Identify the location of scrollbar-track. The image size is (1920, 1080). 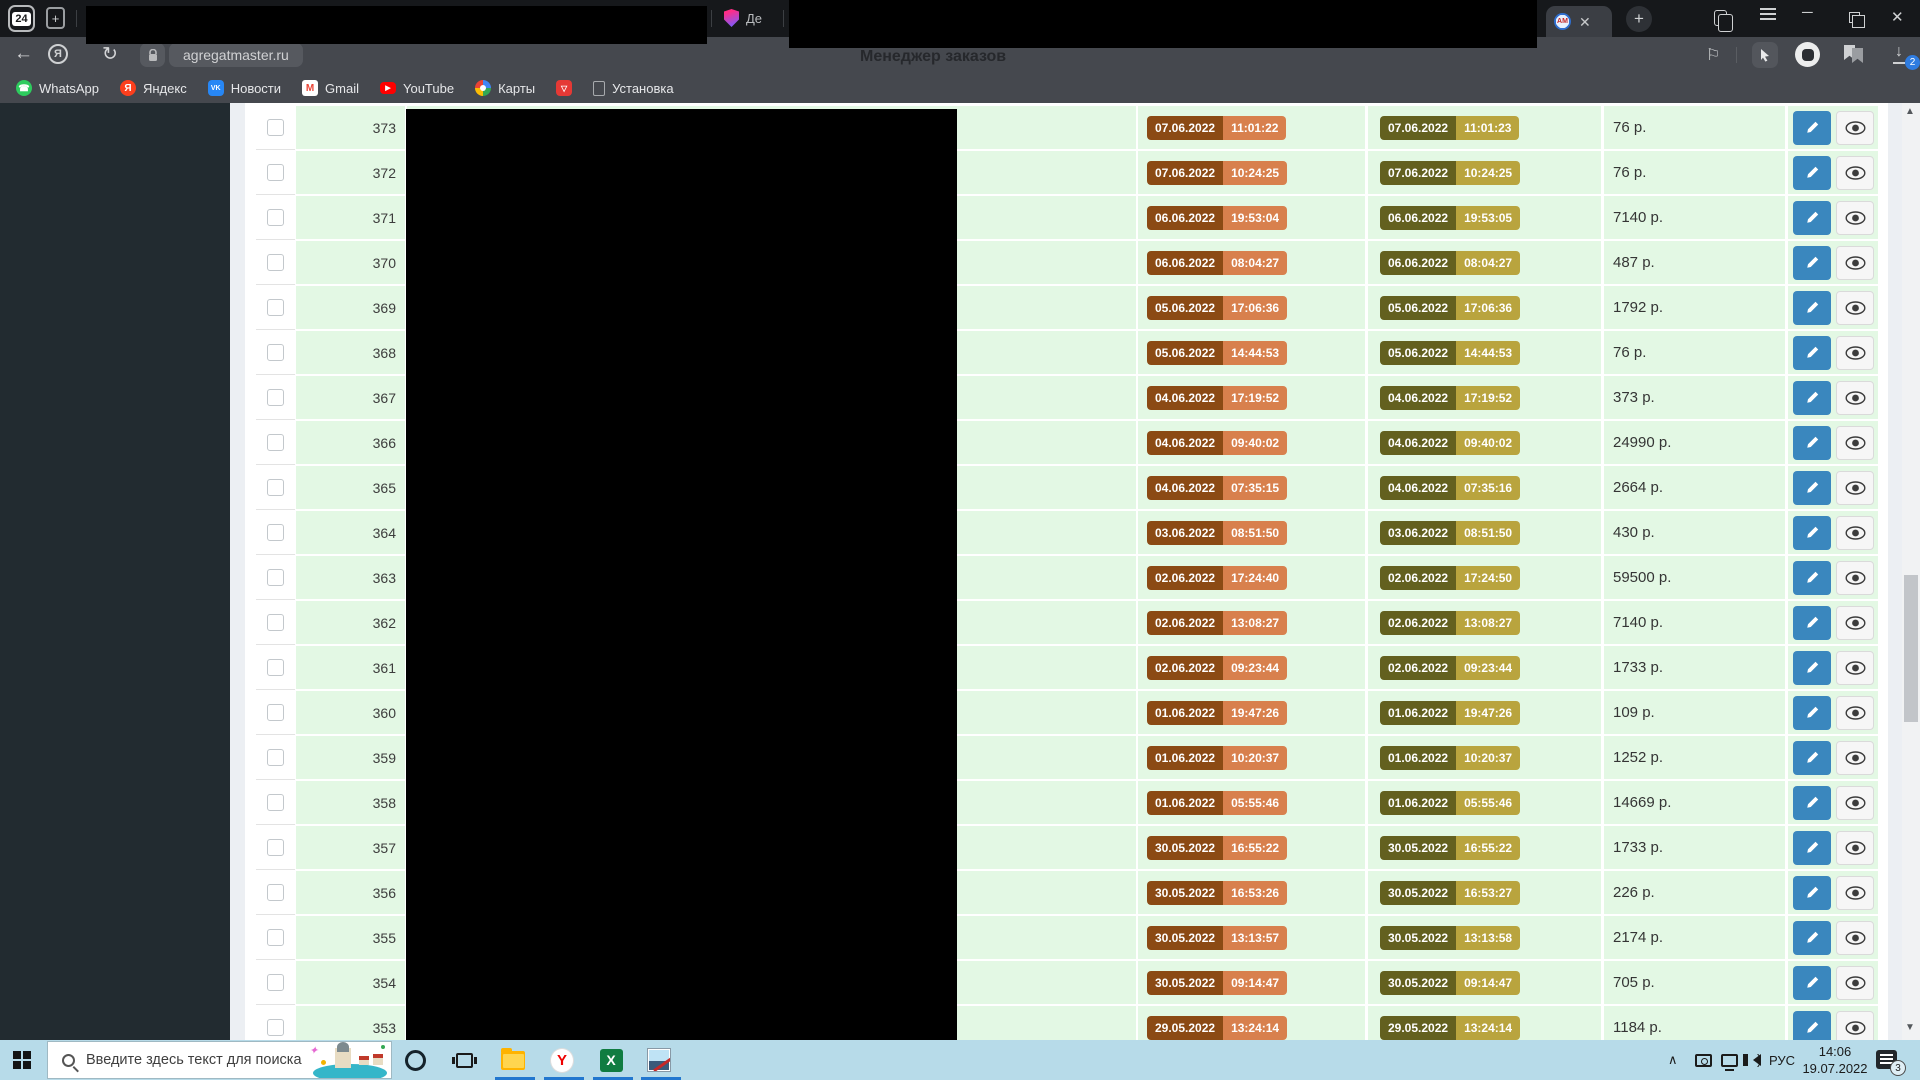
(1911, 571).